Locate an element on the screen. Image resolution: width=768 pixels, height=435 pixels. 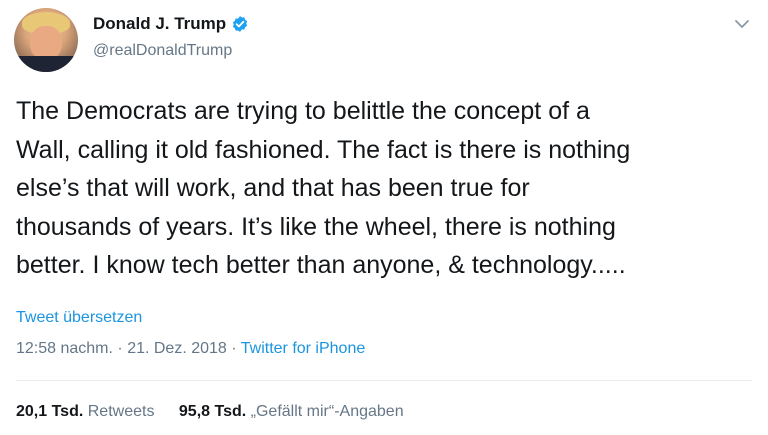
verified-badge-icon is located at coordinates (240, 24).